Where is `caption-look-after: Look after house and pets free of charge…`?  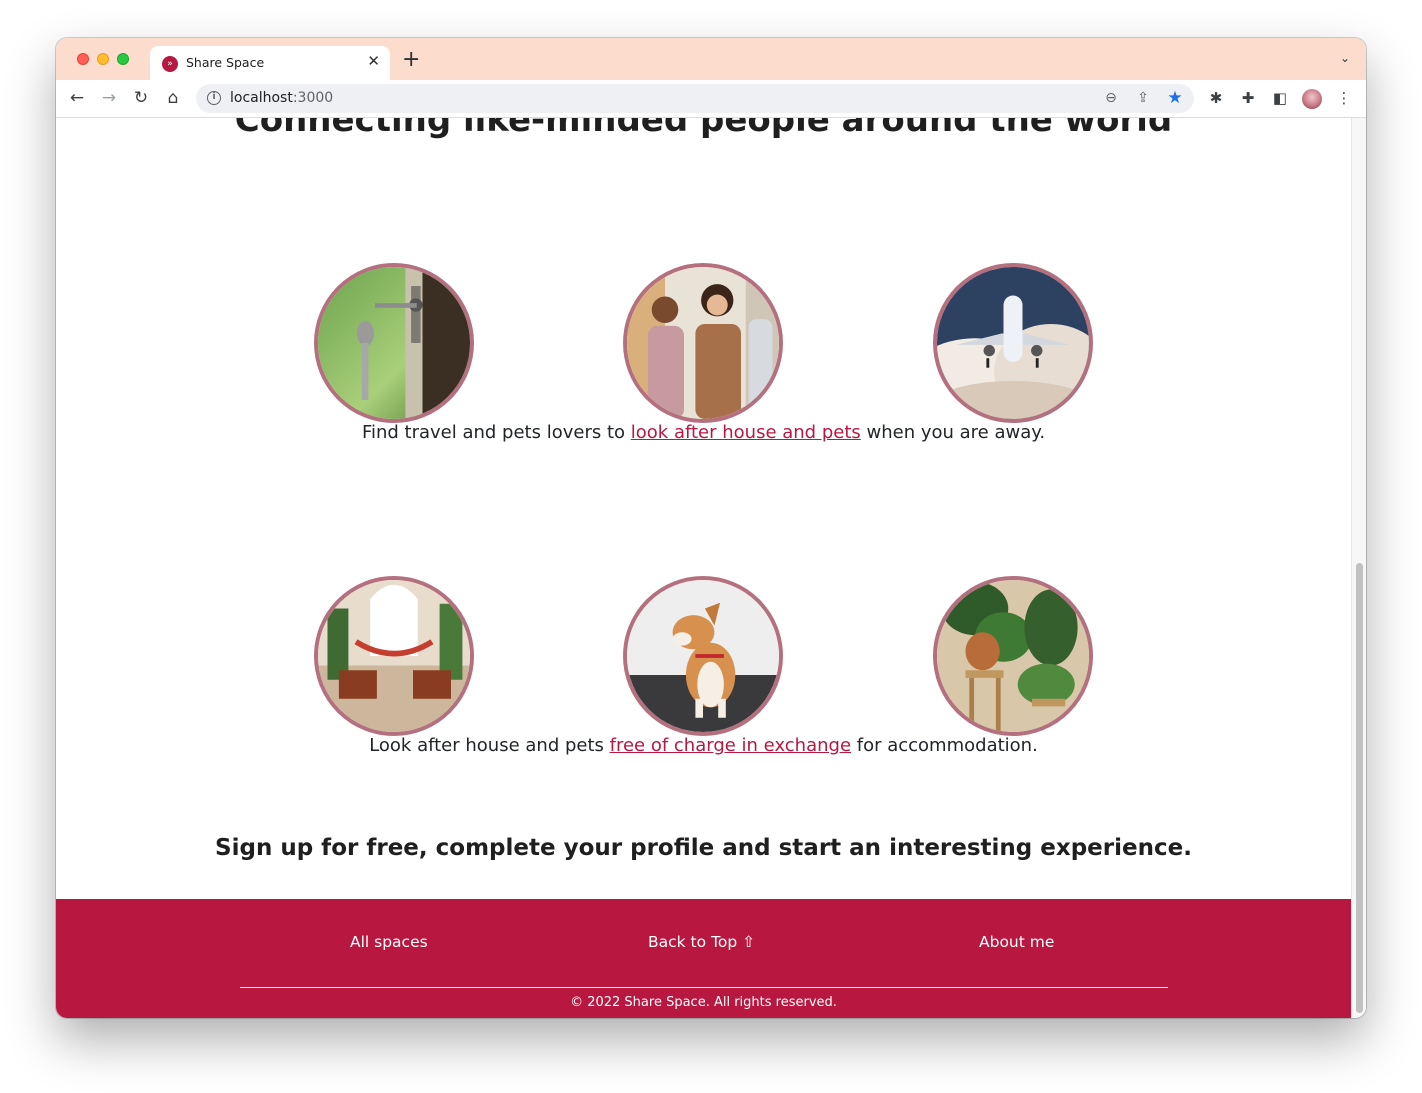
caption-look-after: Look after house and pets free of charge… is located at coordinates (703, 745).